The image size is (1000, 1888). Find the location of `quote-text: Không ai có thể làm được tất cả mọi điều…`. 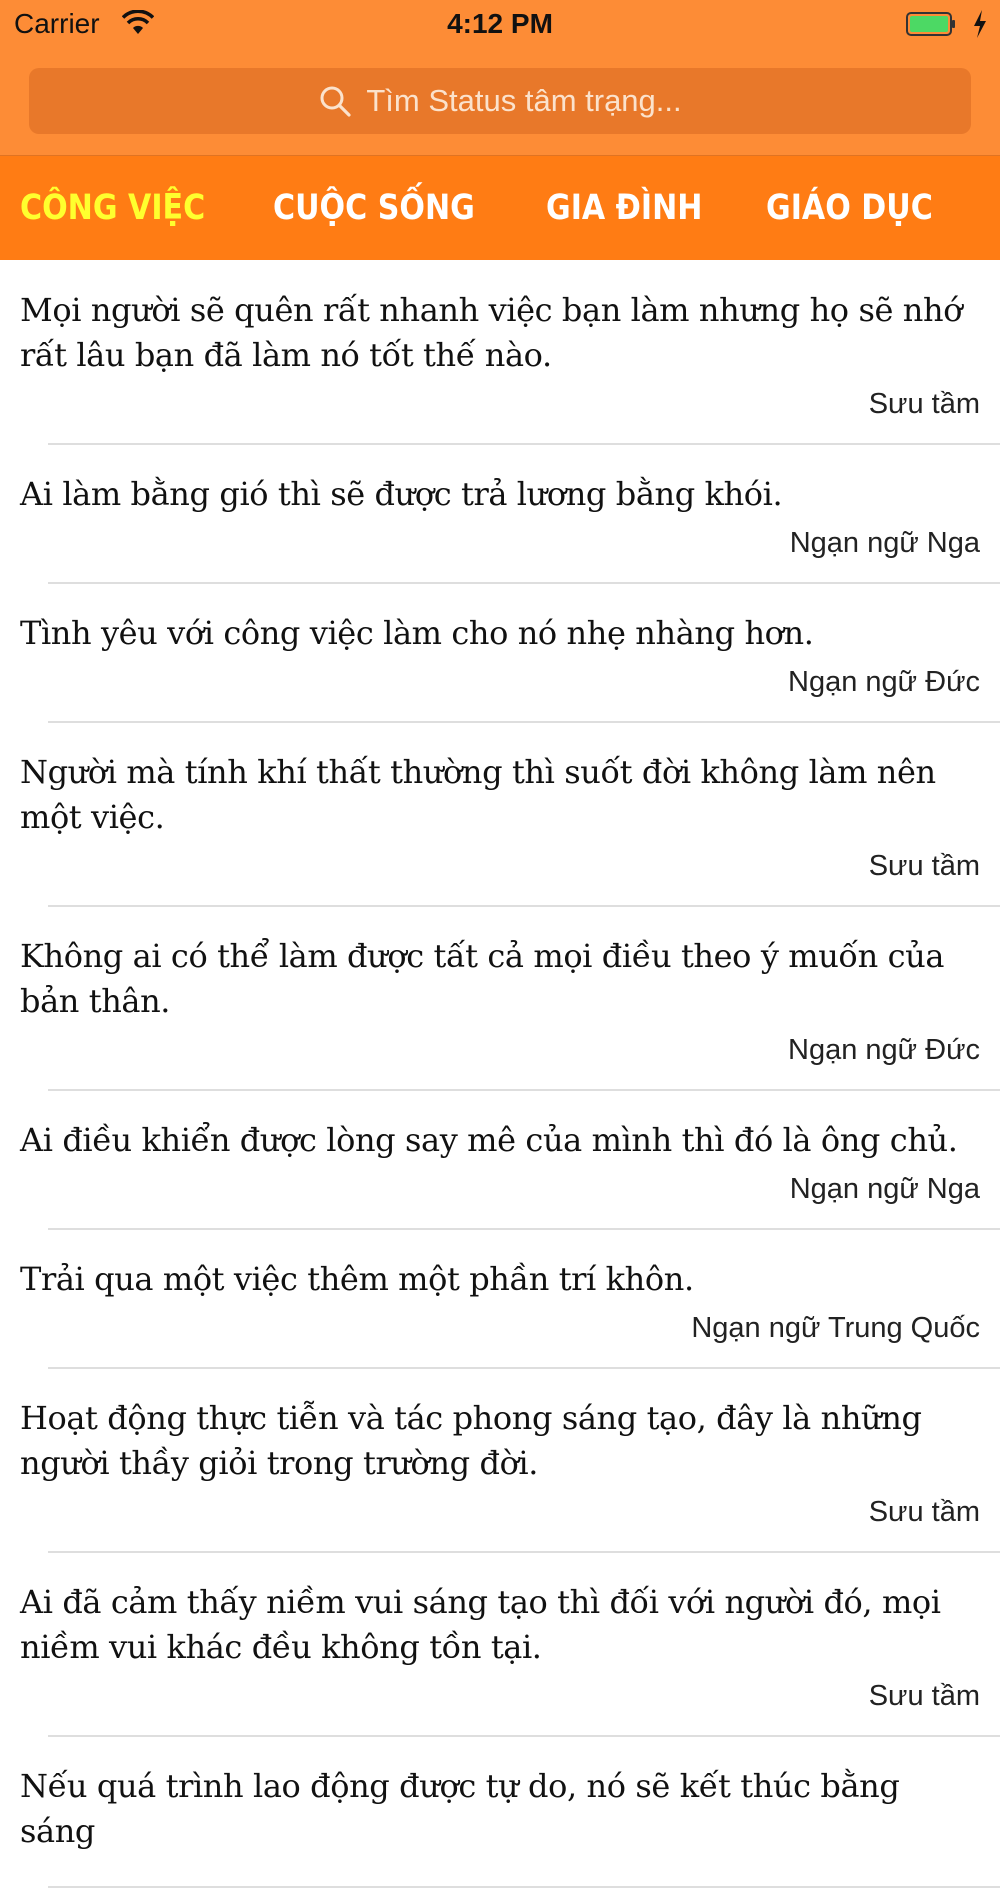

quote-text: Không ai có thể làm được tất cả mọi điều… is located at coordinates (482, 978).